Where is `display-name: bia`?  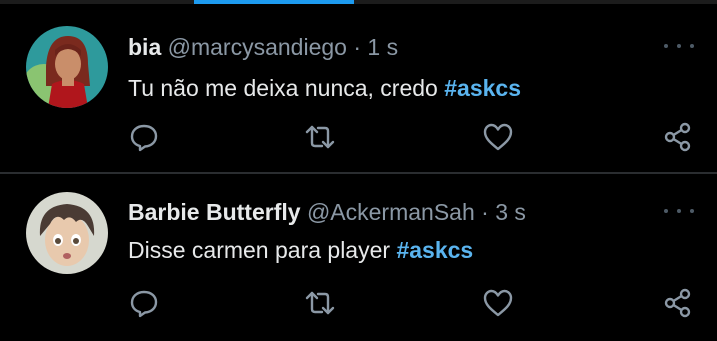
display-name: bia is located at coordinates (144, 47).